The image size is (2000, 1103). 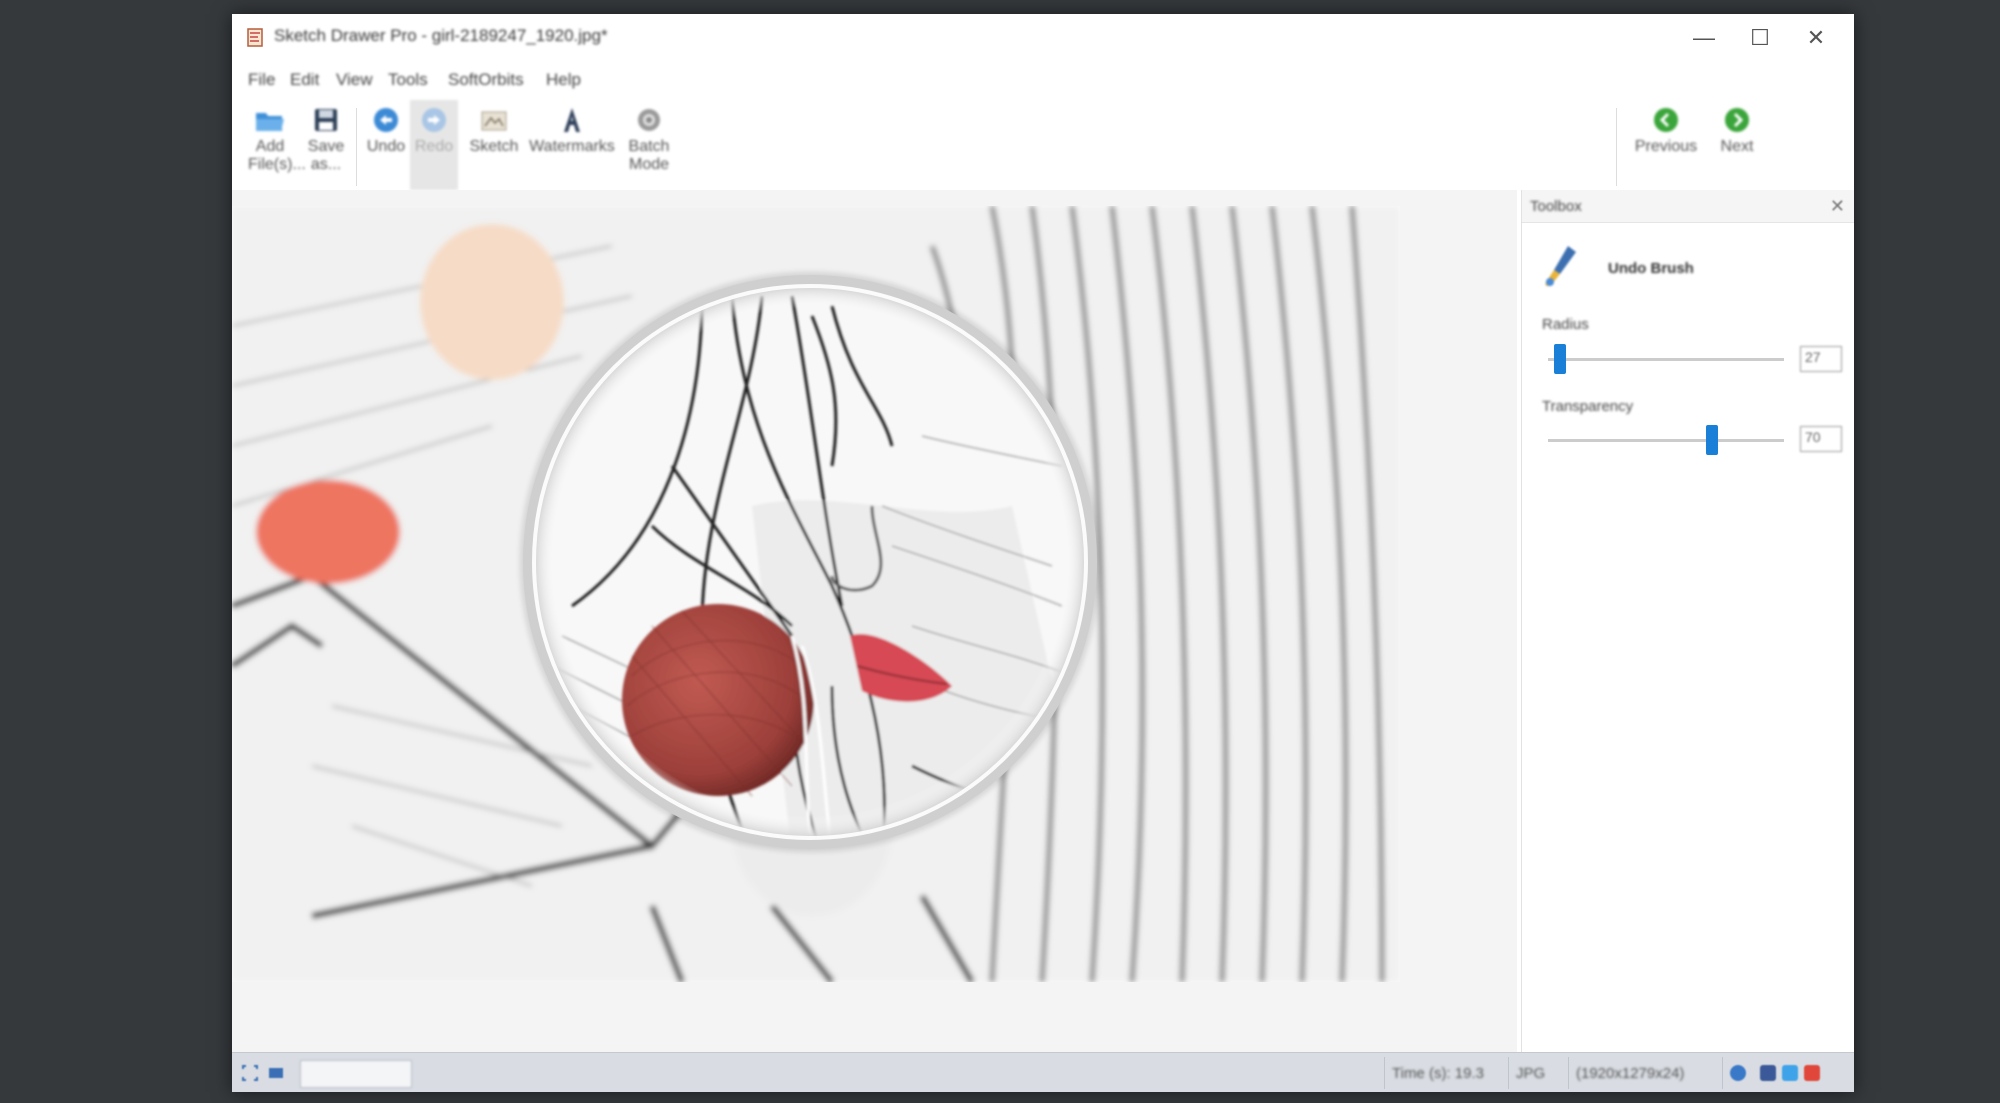 What do you see at coordinates (276, 1073) in the screenshot?
I see `actual-size-icon` at bounding box center [276, 1073].